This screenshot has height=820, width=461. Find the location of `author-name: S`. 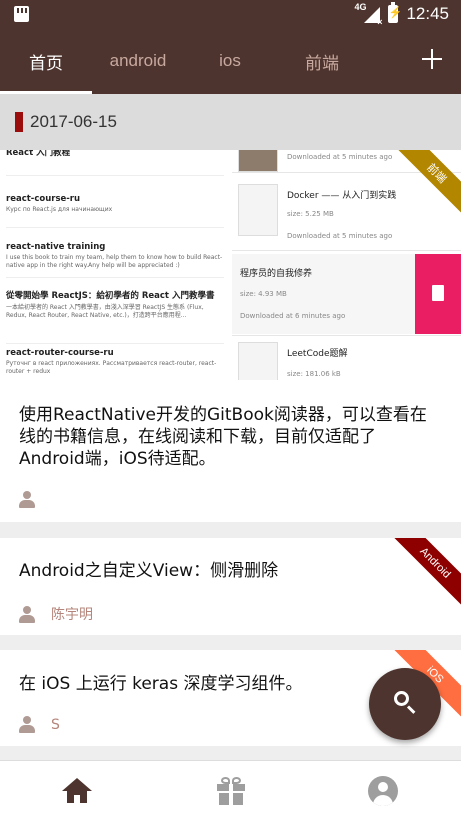

author-name: S is located at coordinates (55, 724).